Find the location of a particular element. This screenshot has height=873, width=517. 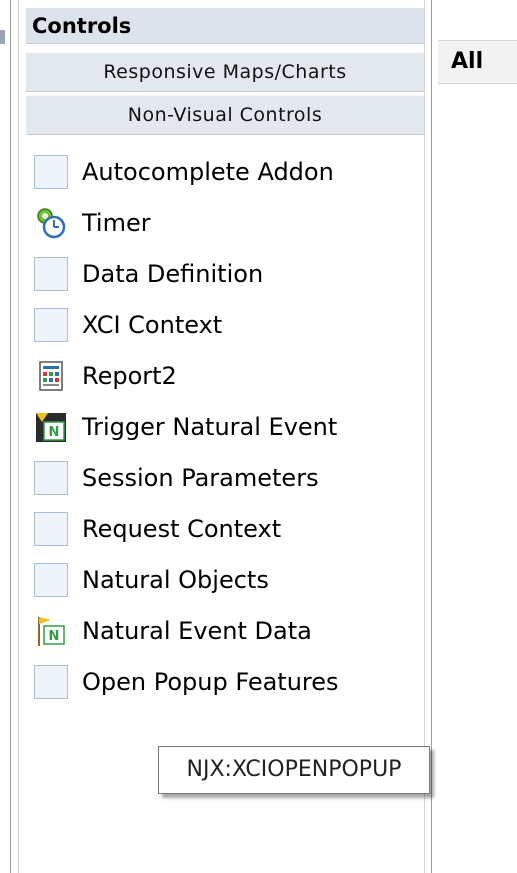

control-item-xci-context: XCI Context is located at coordinates (229, 324).